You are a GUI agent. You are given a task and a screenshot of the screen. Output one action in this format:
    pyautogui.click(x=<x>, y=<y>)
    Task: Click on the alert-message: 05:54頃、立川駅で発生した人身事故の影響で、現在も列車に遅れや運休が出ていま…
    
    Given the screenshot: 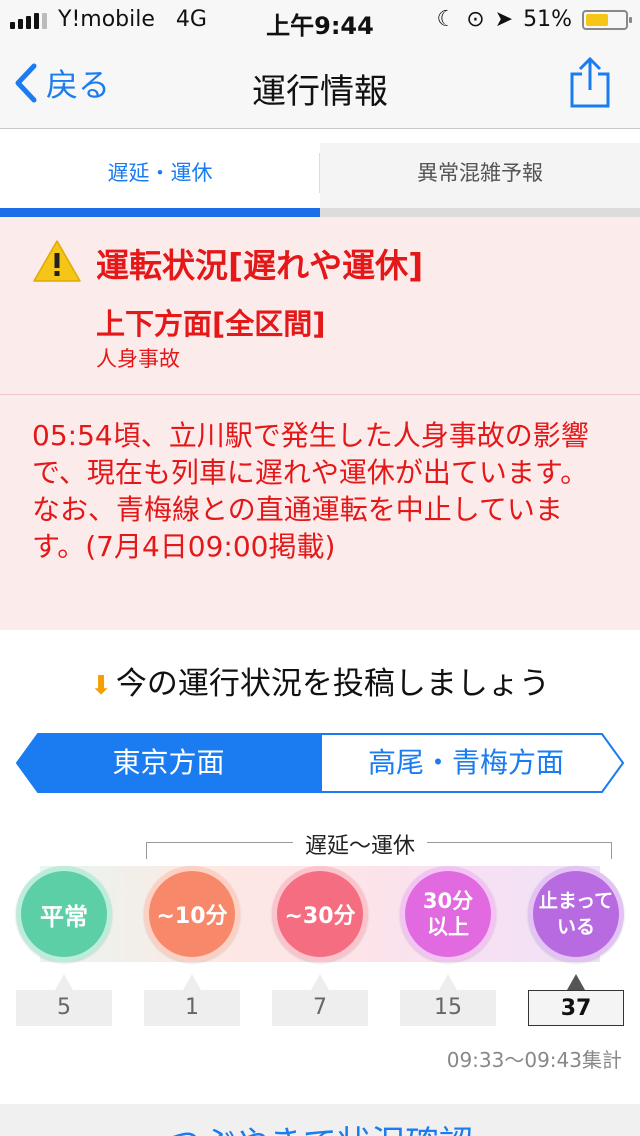 What is the action you would take?
    pyautogui.click(x=310, y=491)
    